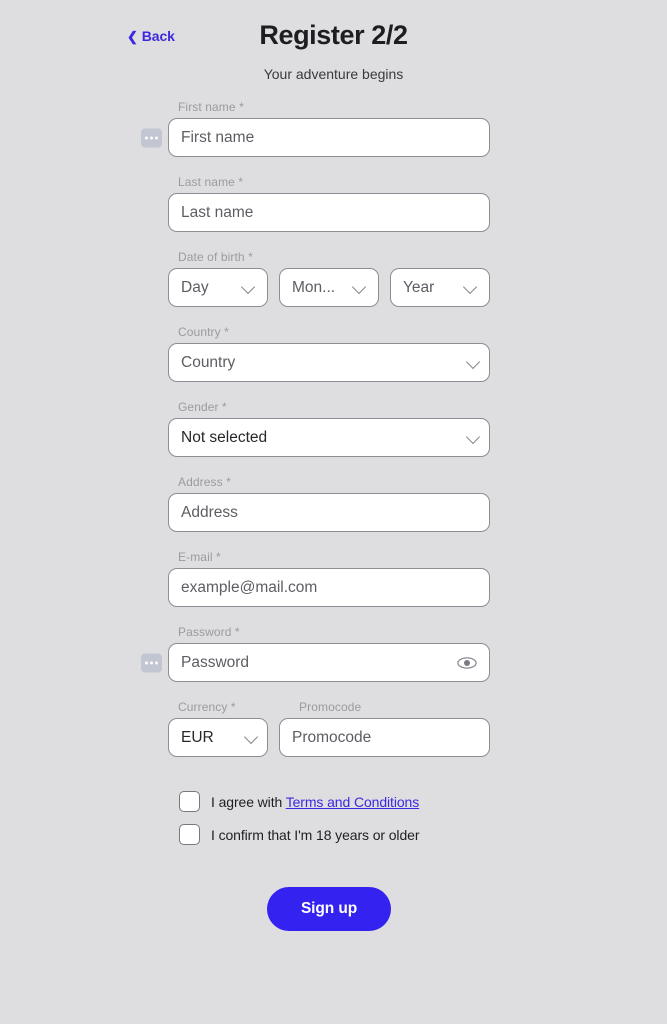 Image resolution: width=667 pixels, height=1024 pixels. What do you see at coordinates (315, 662) in the screenshot?
I see `password-input: Password` at bounding box center [315, 662].